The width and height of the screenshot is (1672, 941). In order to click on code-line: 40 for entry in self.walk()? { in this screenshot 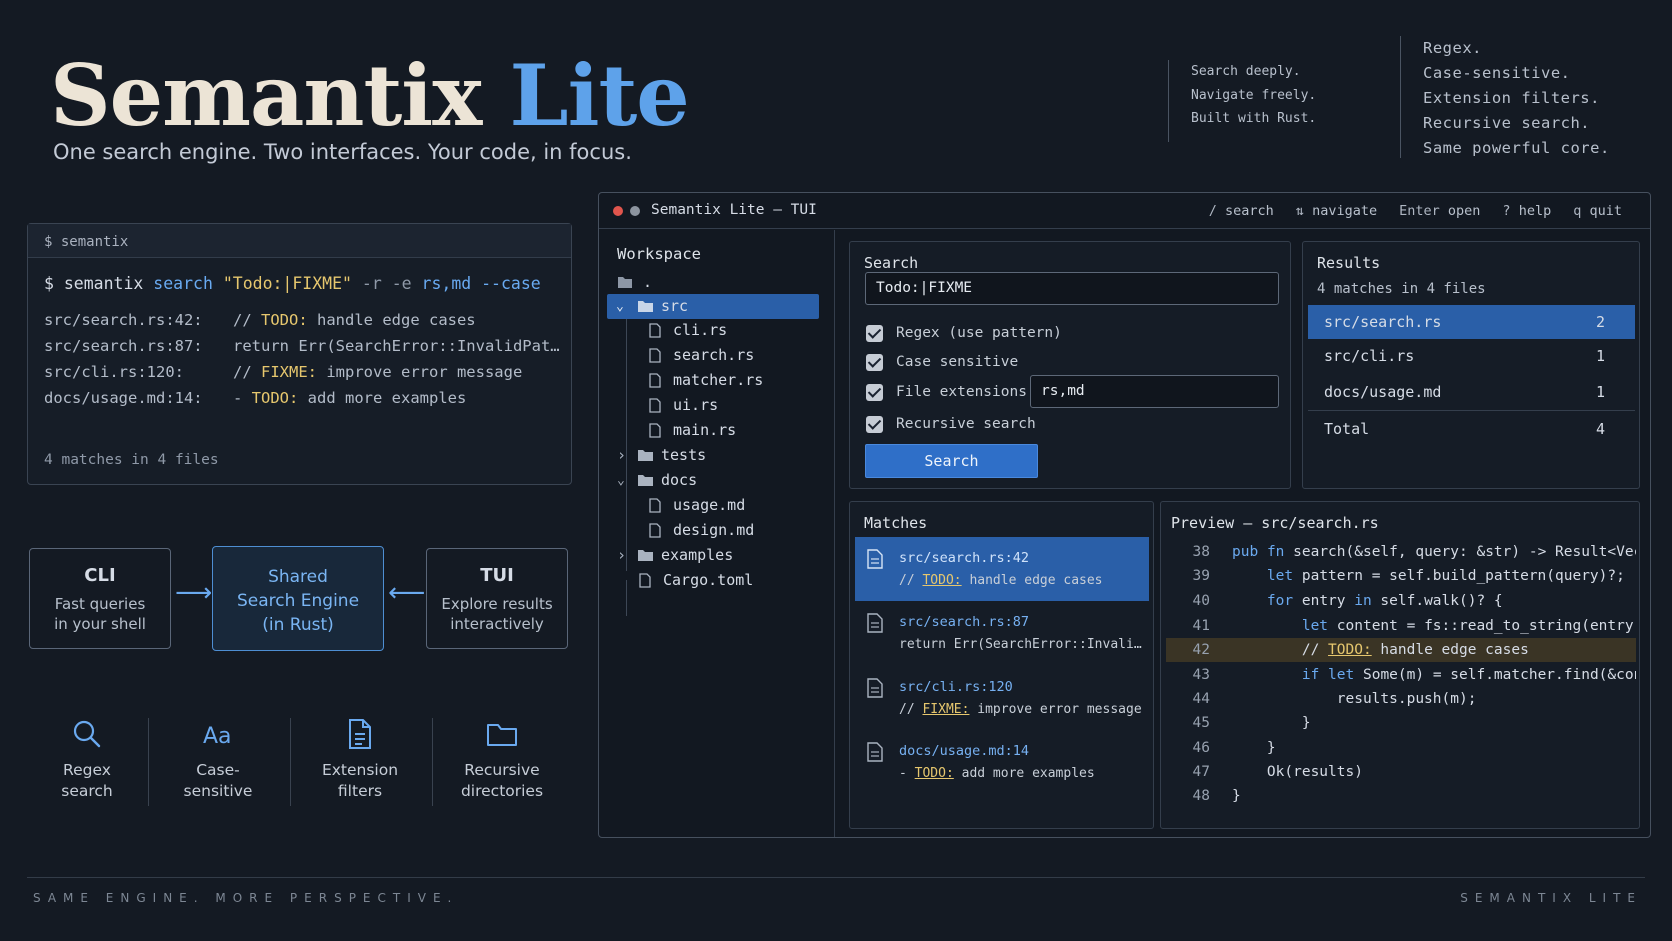, I will do `click(1401, 601)`.